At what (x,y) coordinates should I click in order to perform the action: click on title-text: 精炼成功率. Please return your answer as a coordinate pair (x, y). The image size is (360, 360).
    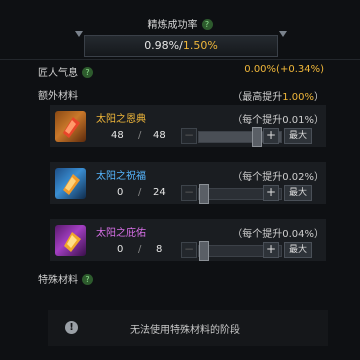
    Looking at the image, I should click on (172, 25).